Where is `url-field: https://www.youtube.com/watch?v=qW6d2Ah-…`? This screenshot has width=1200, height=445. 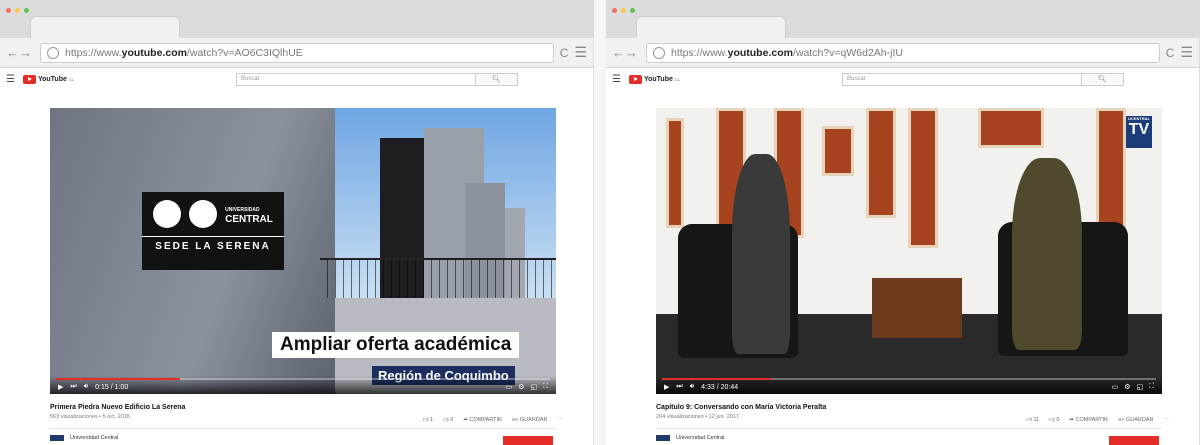
url-field: https://www.youtube.com/watch?v=qW6d2Ah-… is located at coordinates (903, 52).